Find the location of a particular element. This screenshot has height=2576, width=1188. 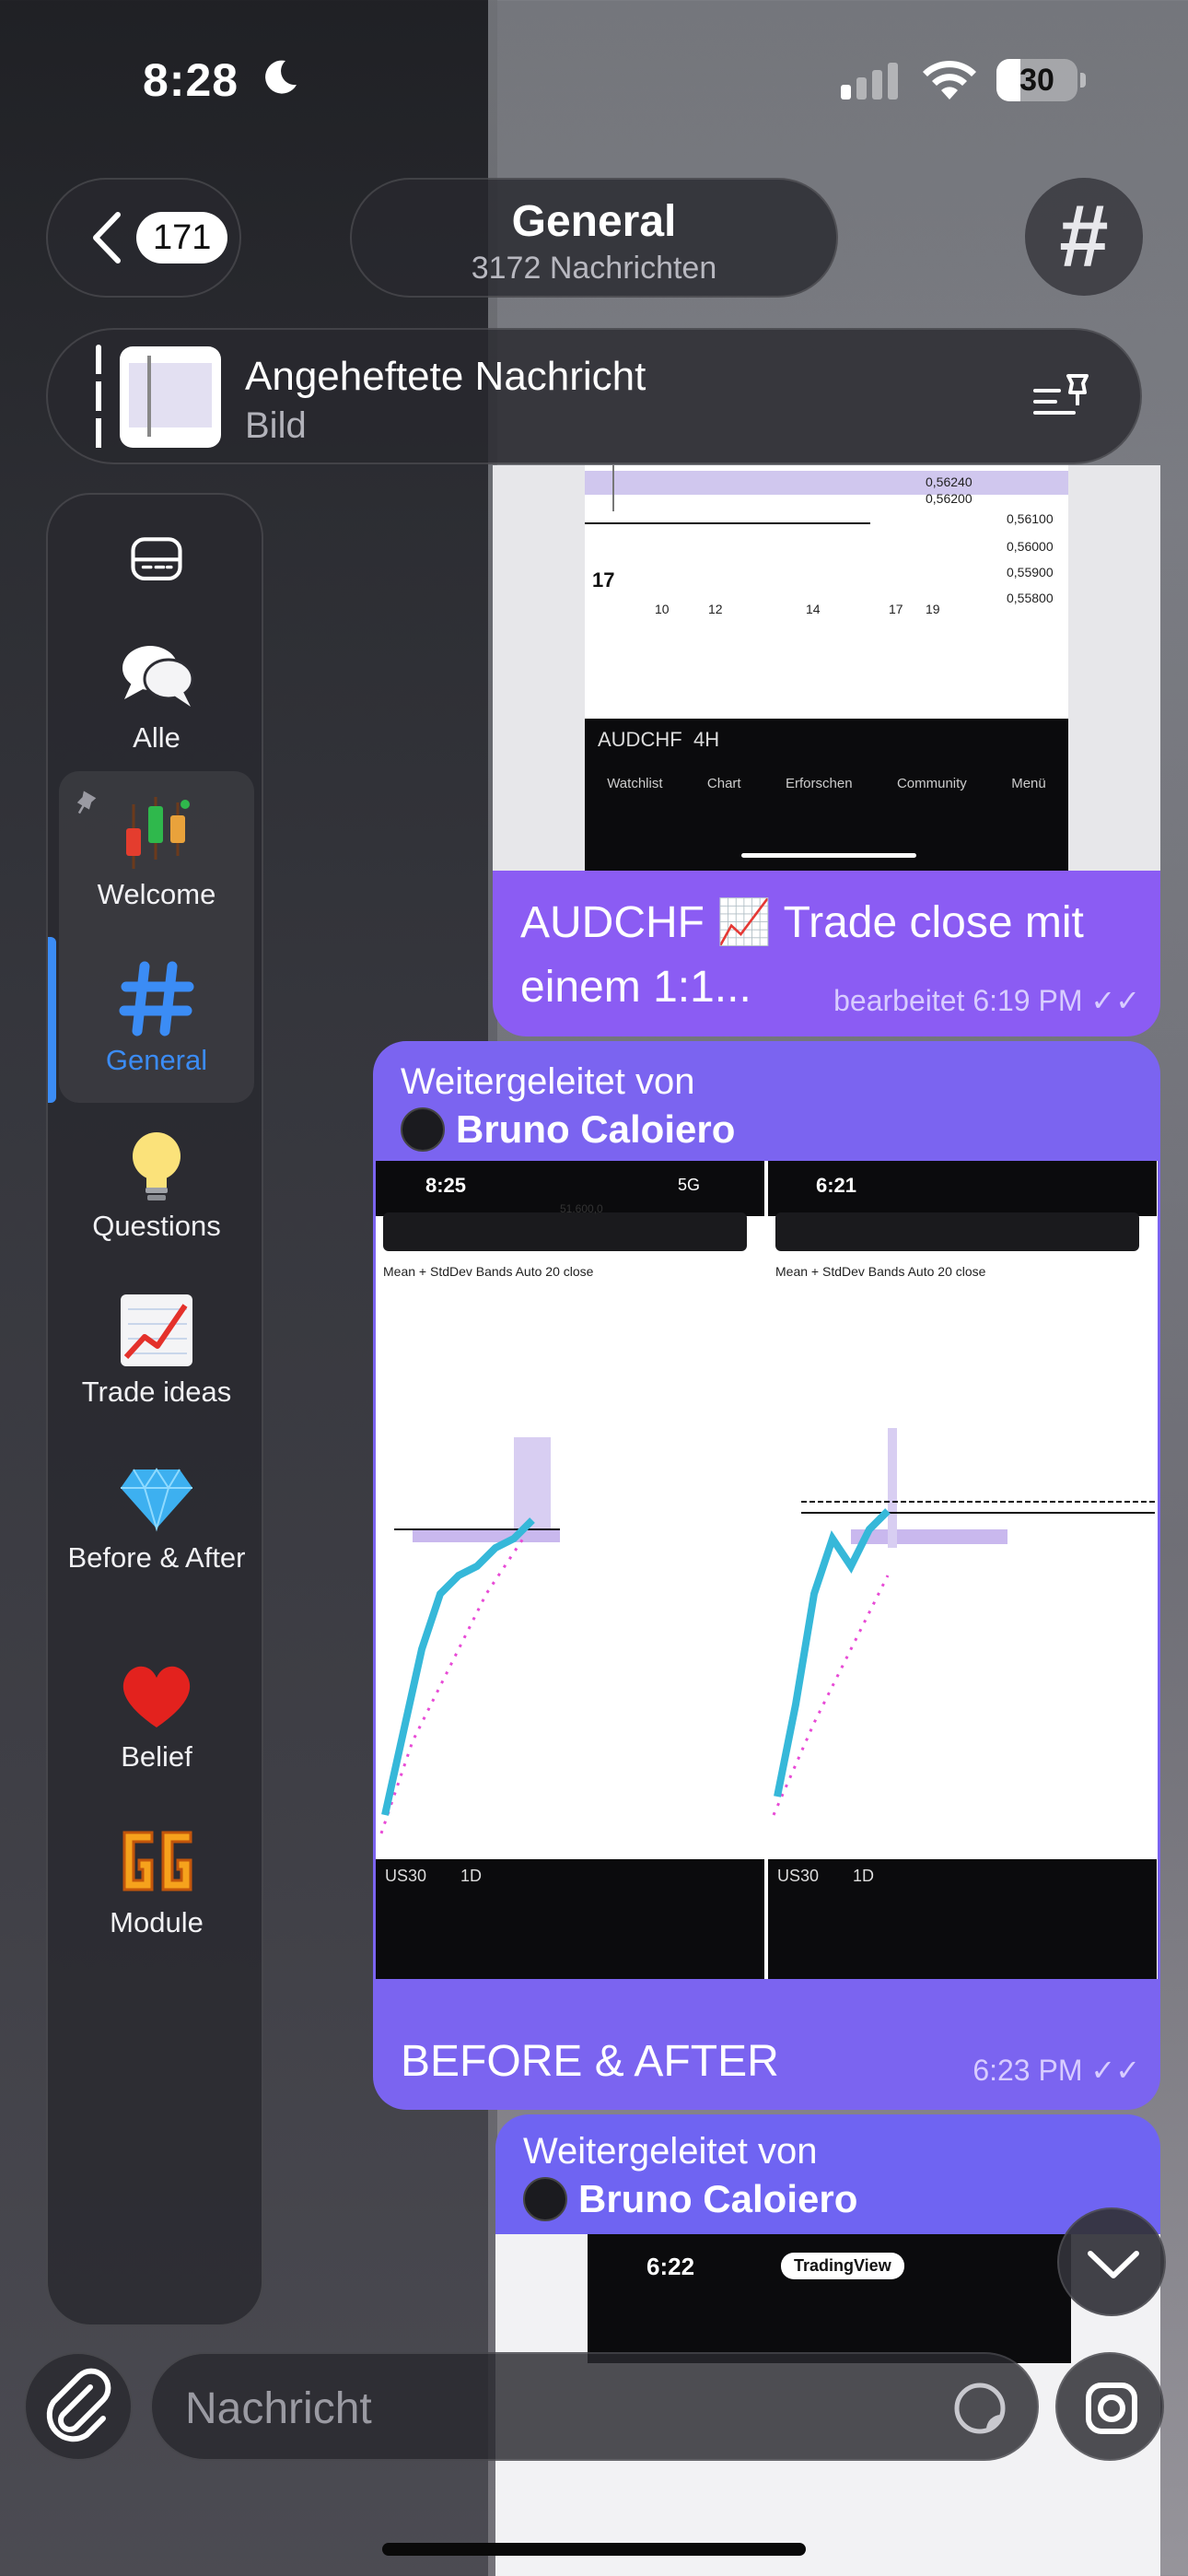

candlestick-icon is located at coordinates (158, 833).